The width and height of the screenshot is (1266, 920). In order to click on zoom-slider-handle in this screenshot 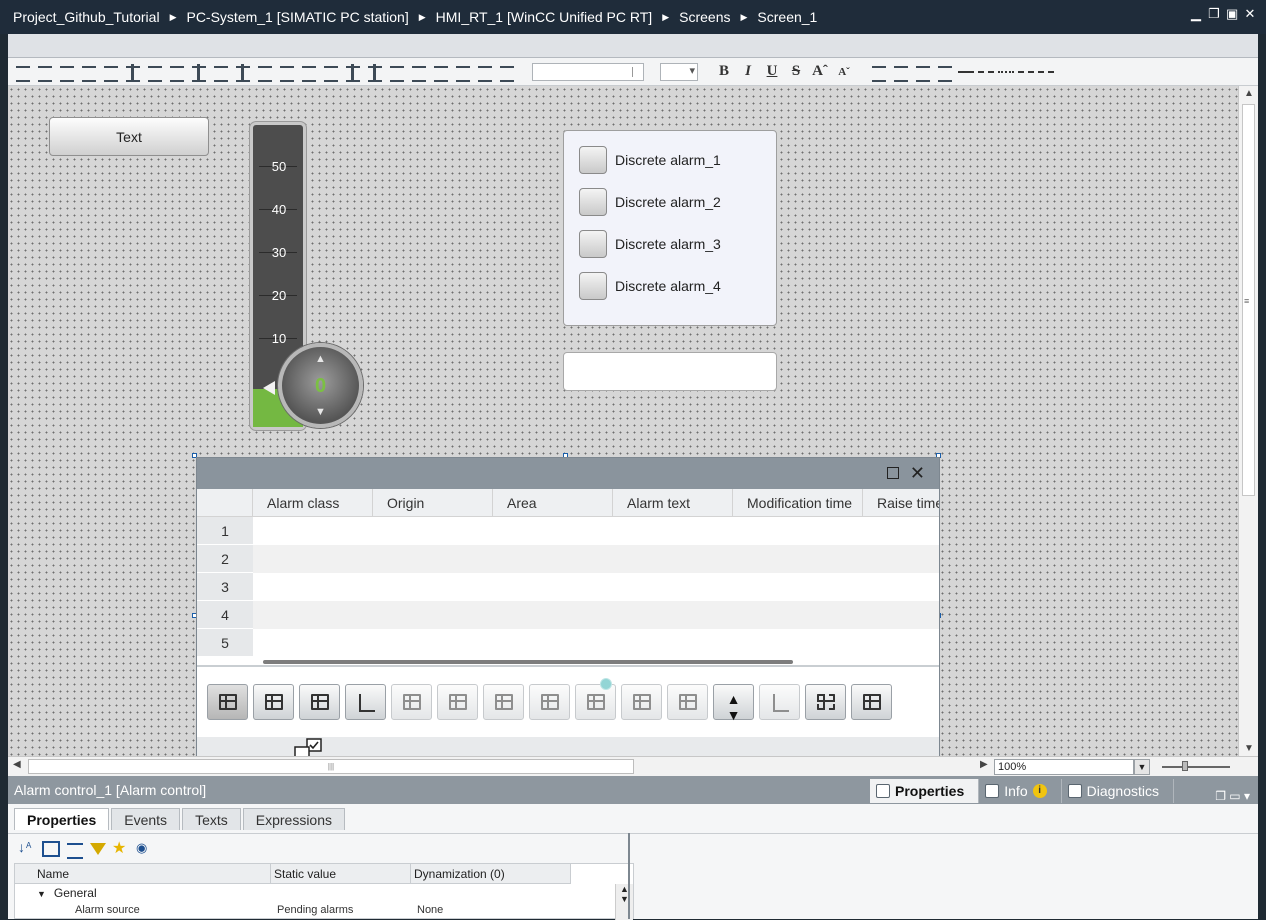, I will do `click(1185, 766)`.